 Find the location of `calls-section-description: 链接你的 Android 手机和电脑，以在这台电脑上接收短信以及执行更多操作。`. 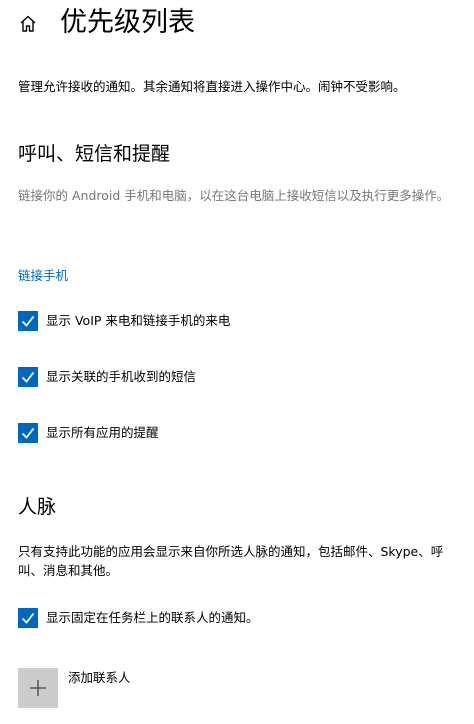

calls-section-description: 链接你的 Android 手机和电脑，以在这台电脑上接收短信以及执行更多操作。 is located at coordinates (234, 195).